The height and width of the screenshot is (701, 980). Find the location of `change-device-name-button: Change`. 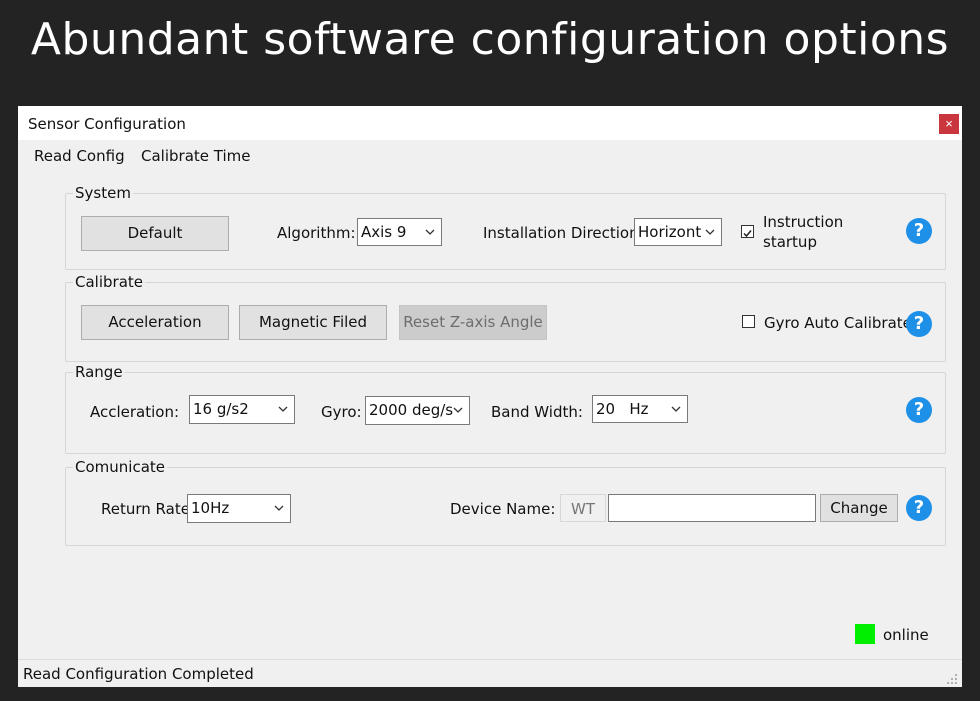

change-device-name-button: Change is located at coordinates (859, 508).